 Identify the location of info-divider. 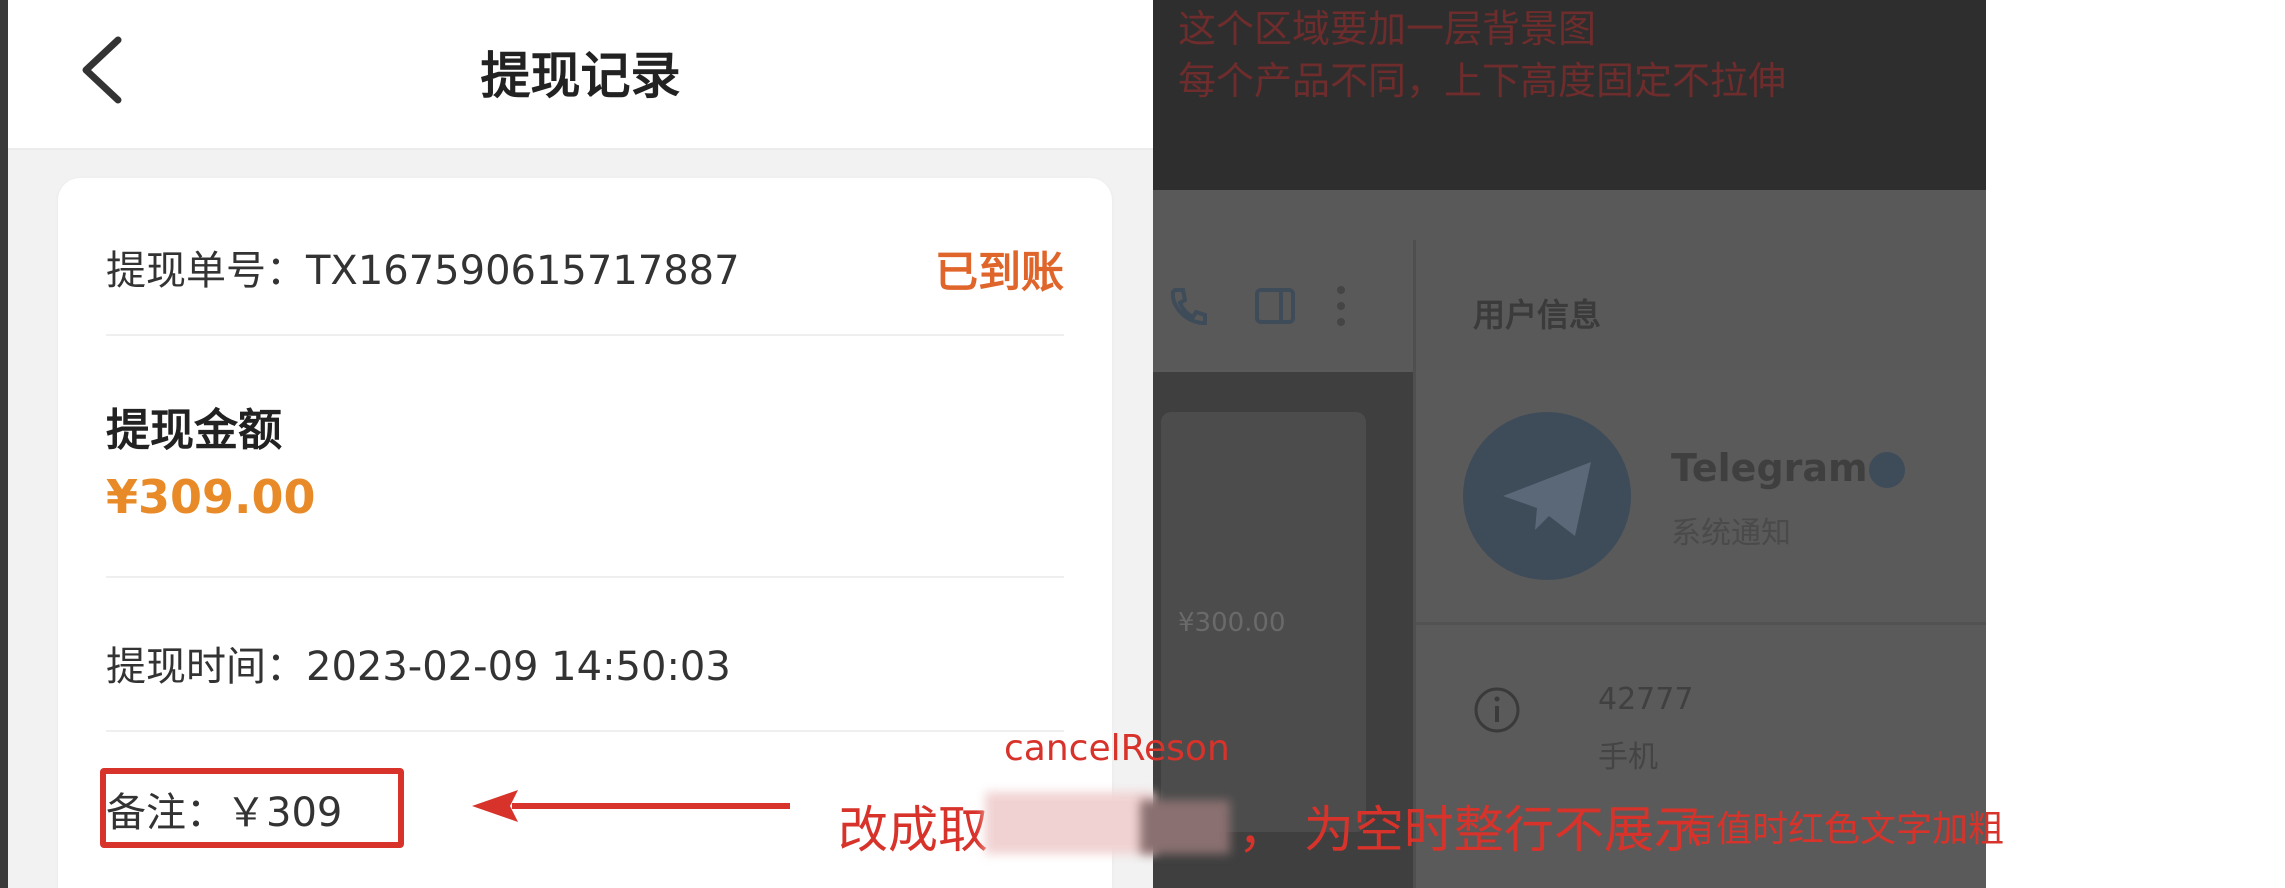
(1701, 623).